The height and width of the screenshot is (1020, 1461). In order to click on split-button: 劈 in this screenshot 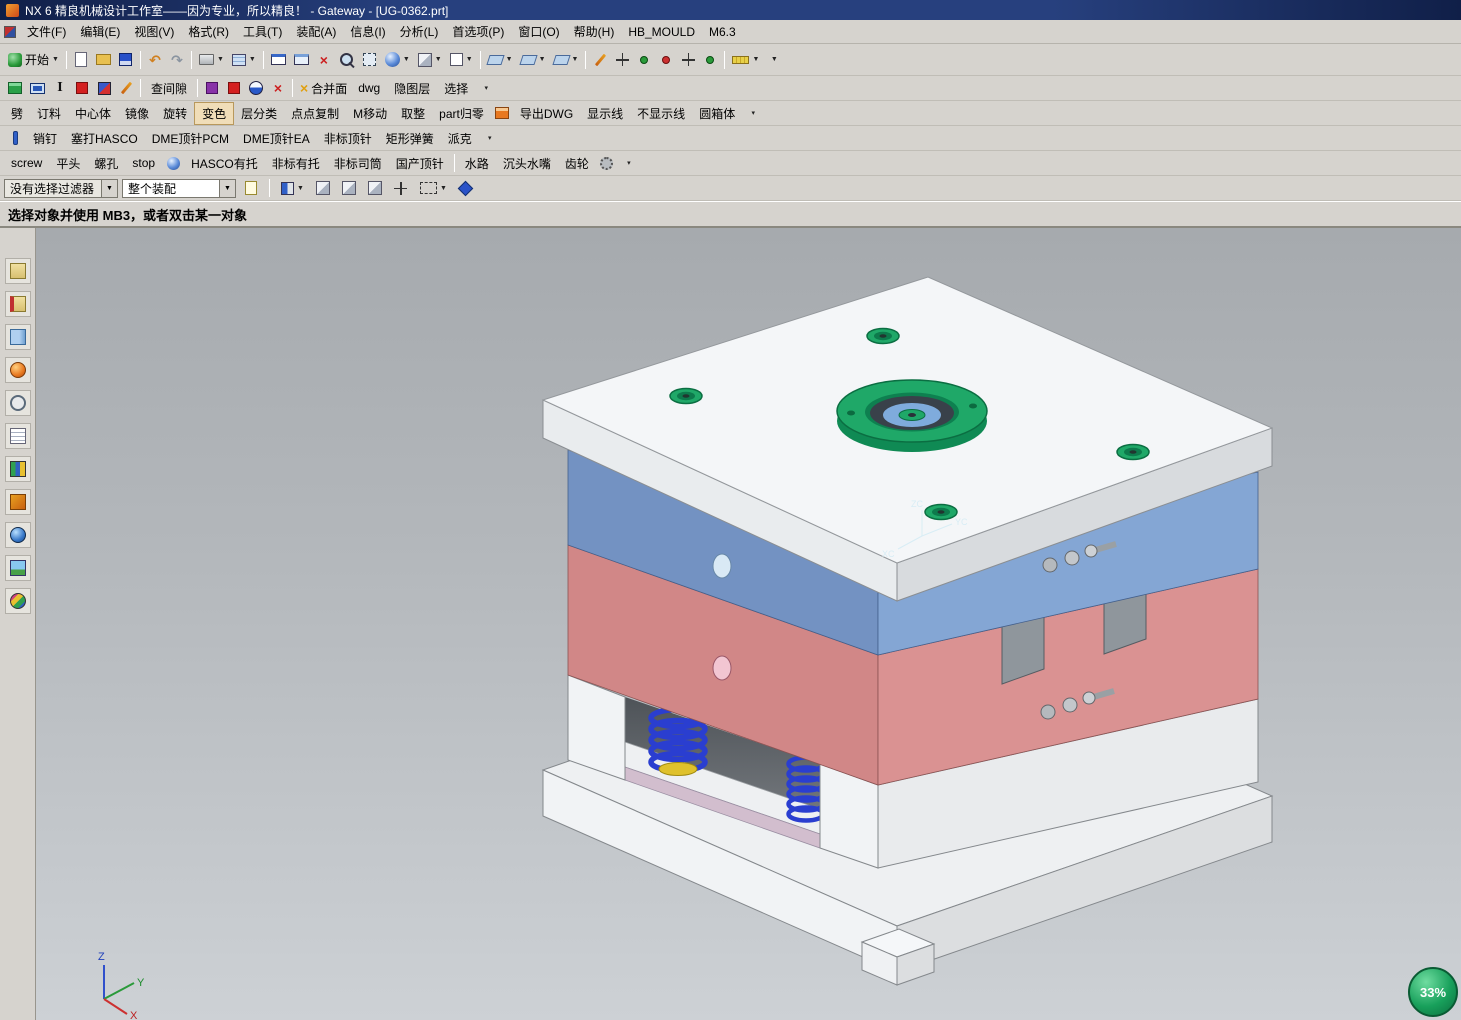, I will do `click(17, 113)`.